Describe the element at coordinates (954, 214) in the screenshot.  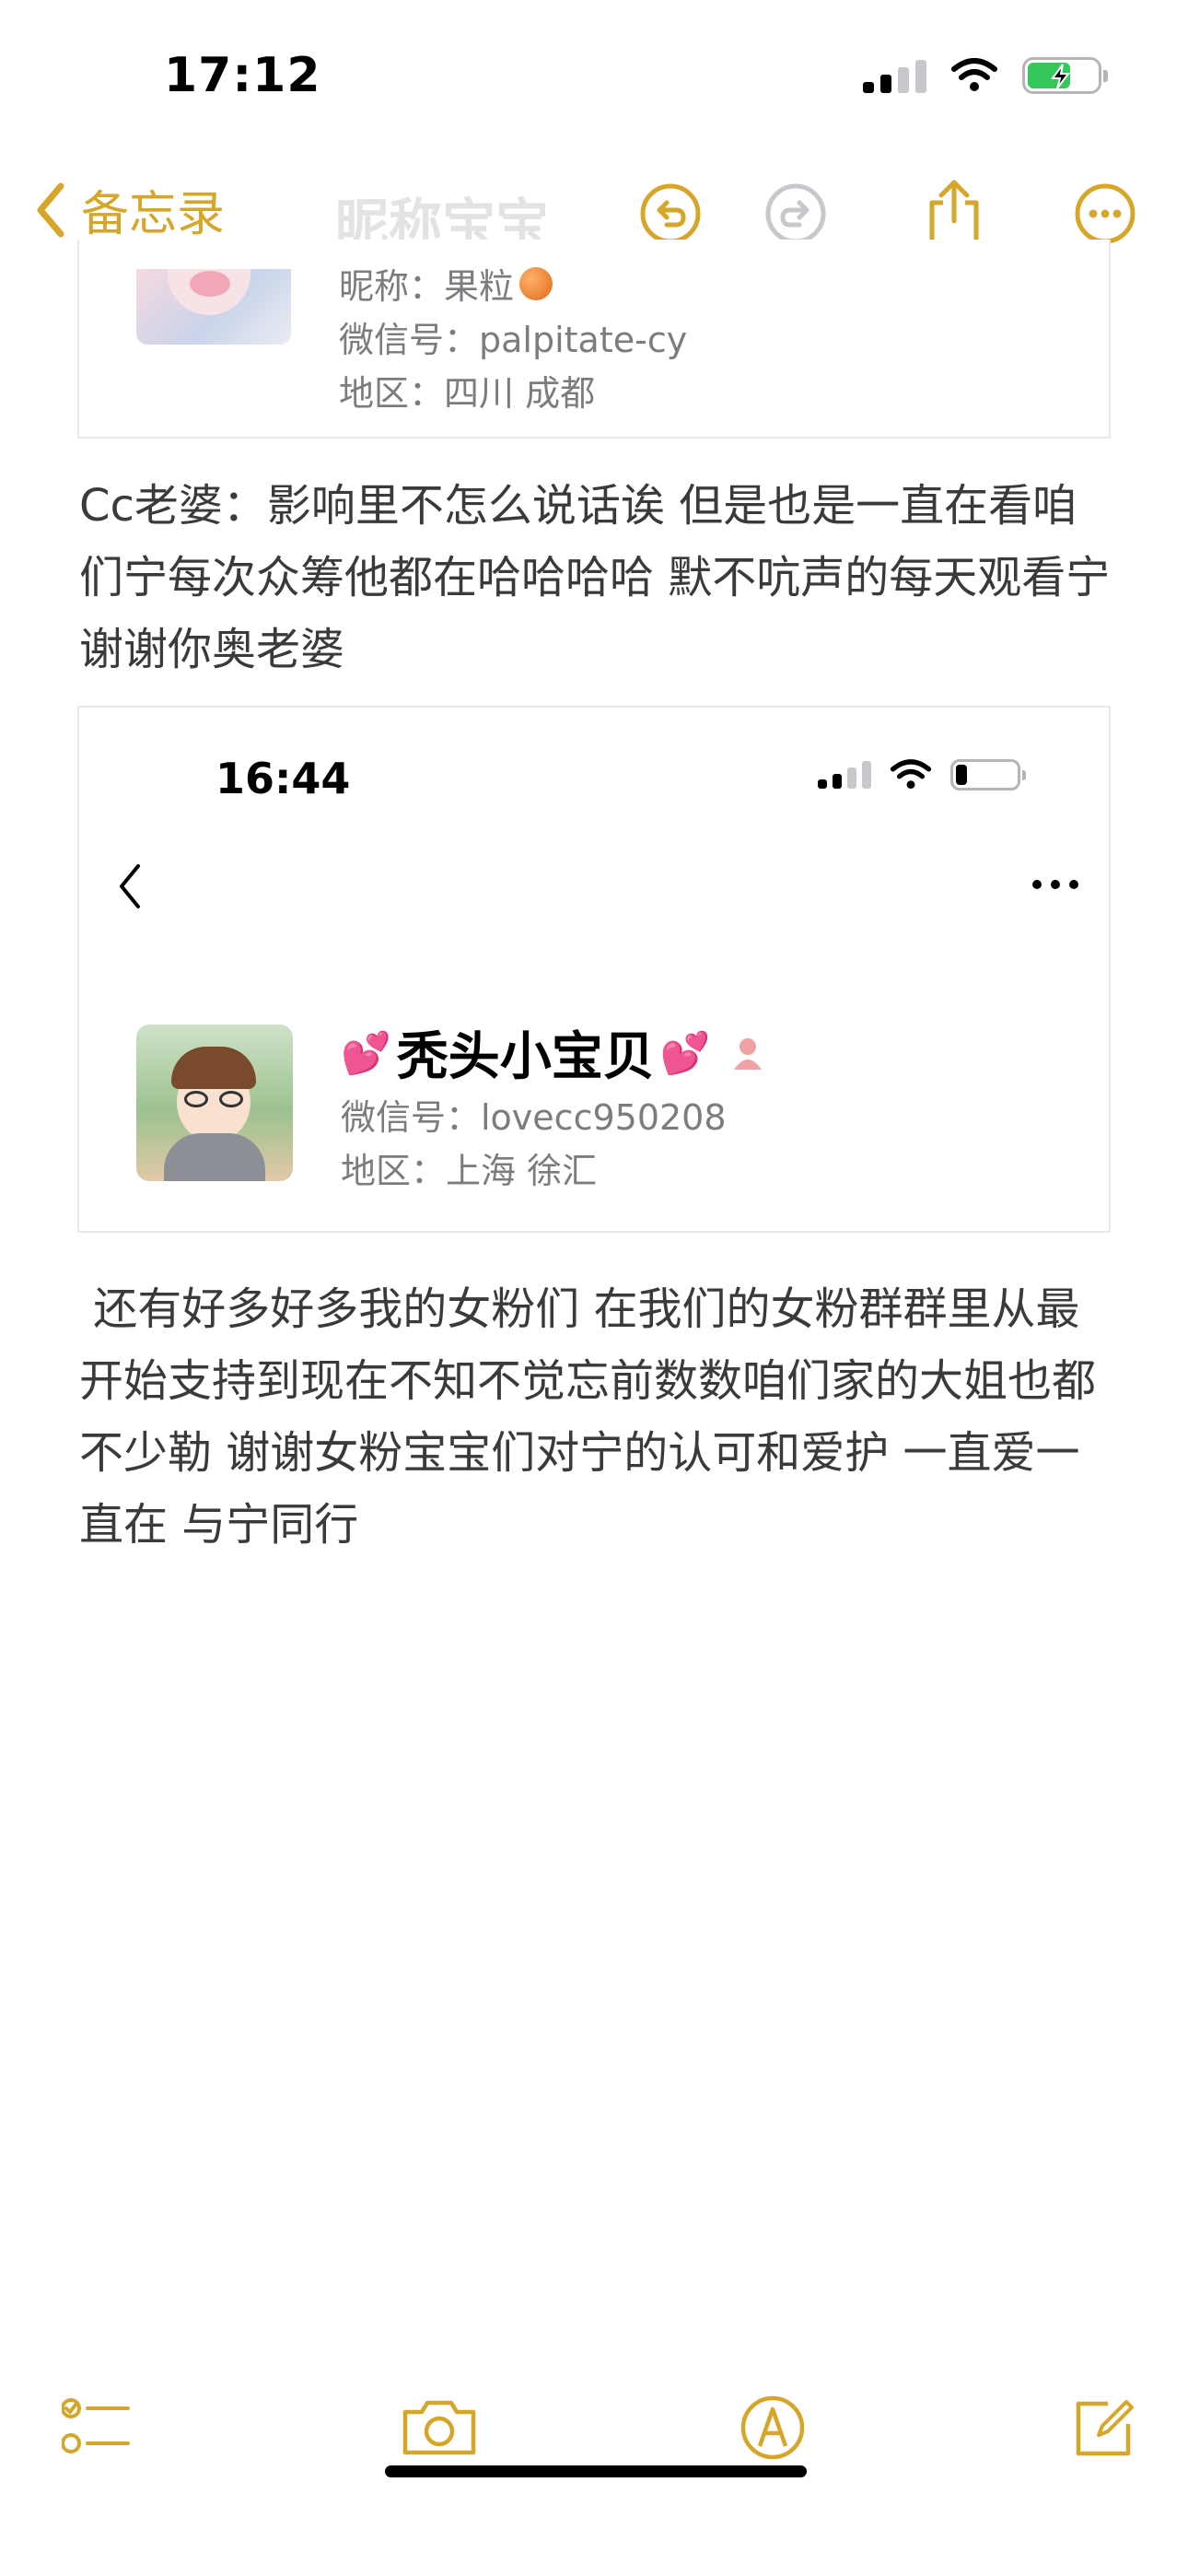
I see `share-icon` at that location.